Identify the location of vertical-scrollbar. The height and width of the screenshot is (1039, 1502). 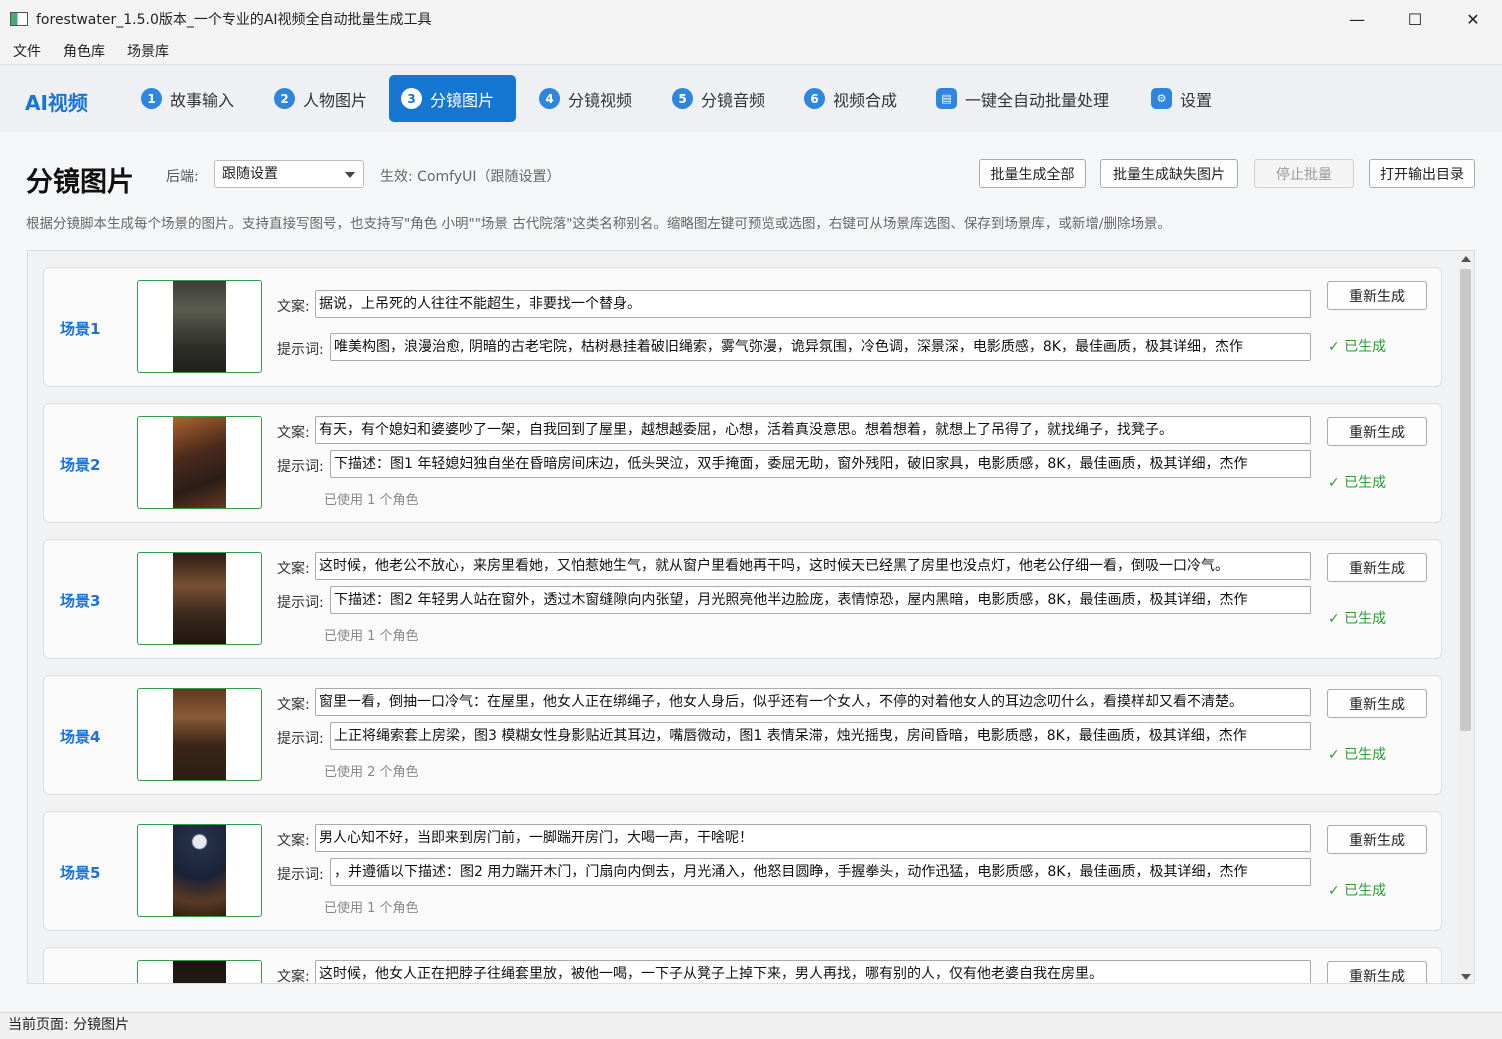
(1465, 617).